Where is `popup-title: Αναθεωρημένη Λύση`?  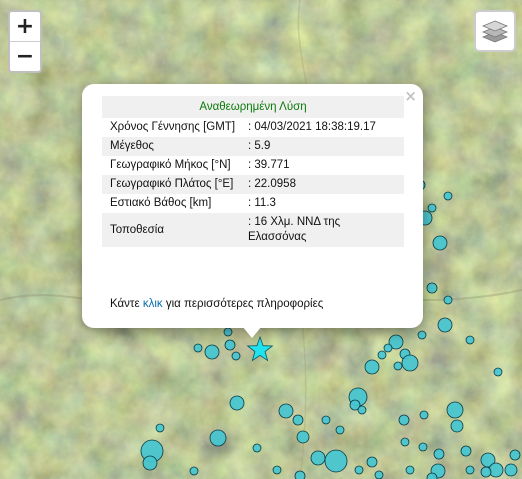 popup-title: Αναθεωρημένη Λύση is located at coordinates (253, 107).